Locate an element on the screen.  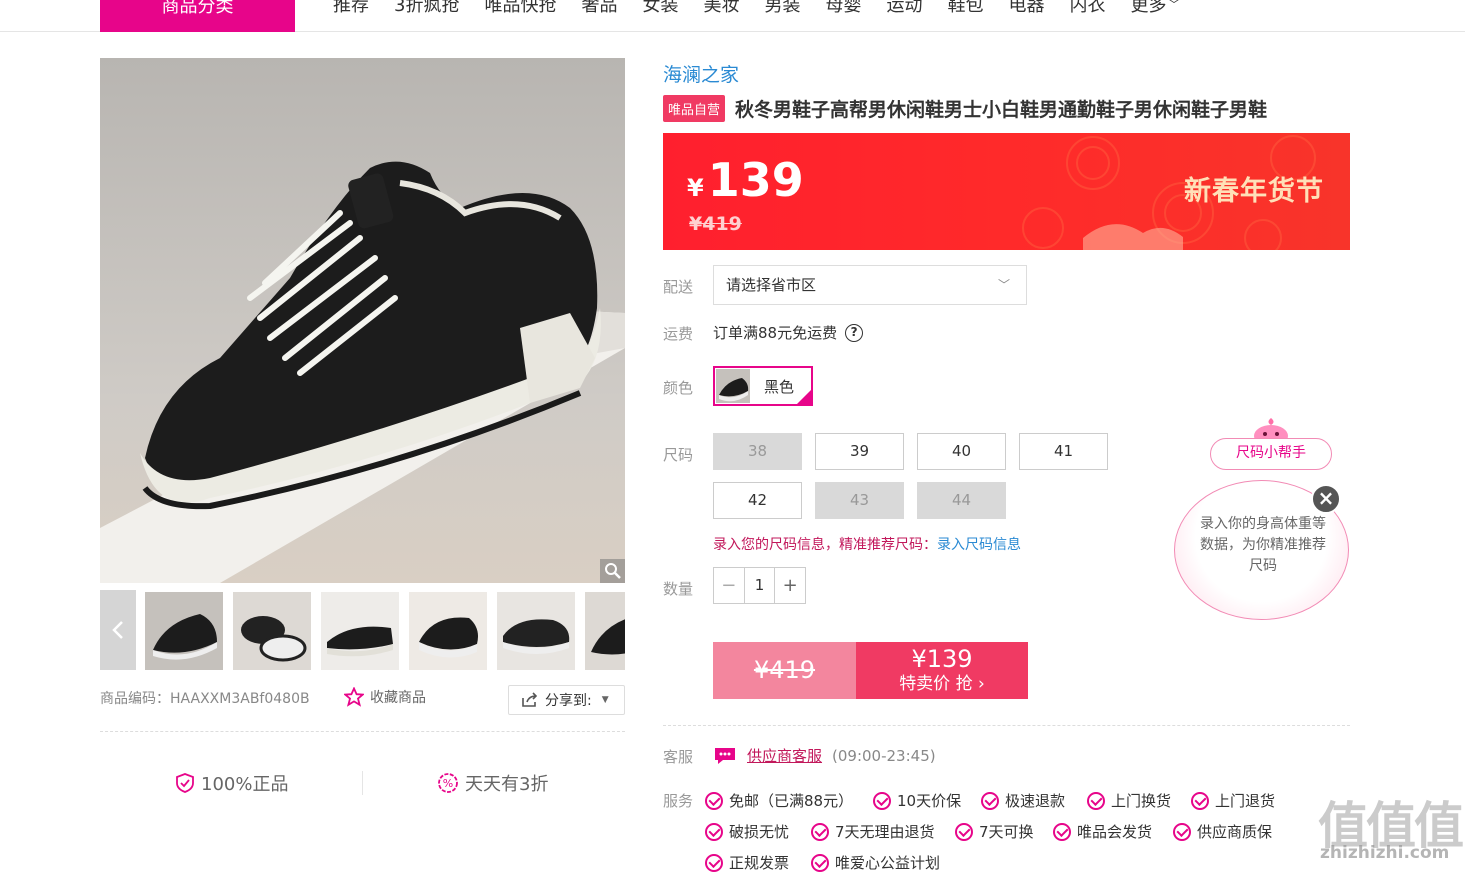
size-option: 39 is located at coordinates (859, 451).